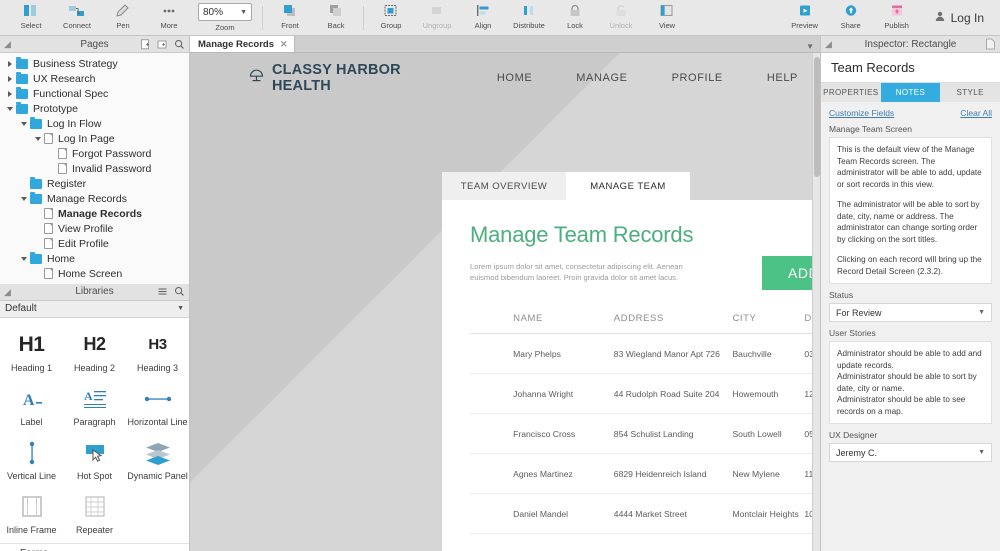 The image size is (1000, 551). What do you see at coordinates (628, 186) in the screenshot?
I see `prototype-tab-manage-team: MANAGE TEAM` at bounding box center [628, 186].